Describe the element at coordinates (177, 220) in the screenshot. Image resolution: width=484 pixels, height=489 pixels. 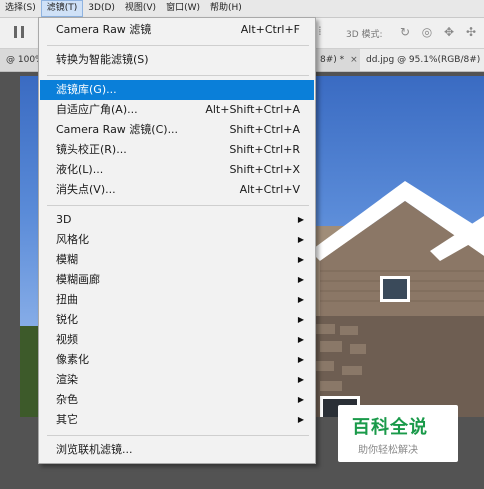
I see `menu-item-3d: 3D ▶` at that location.